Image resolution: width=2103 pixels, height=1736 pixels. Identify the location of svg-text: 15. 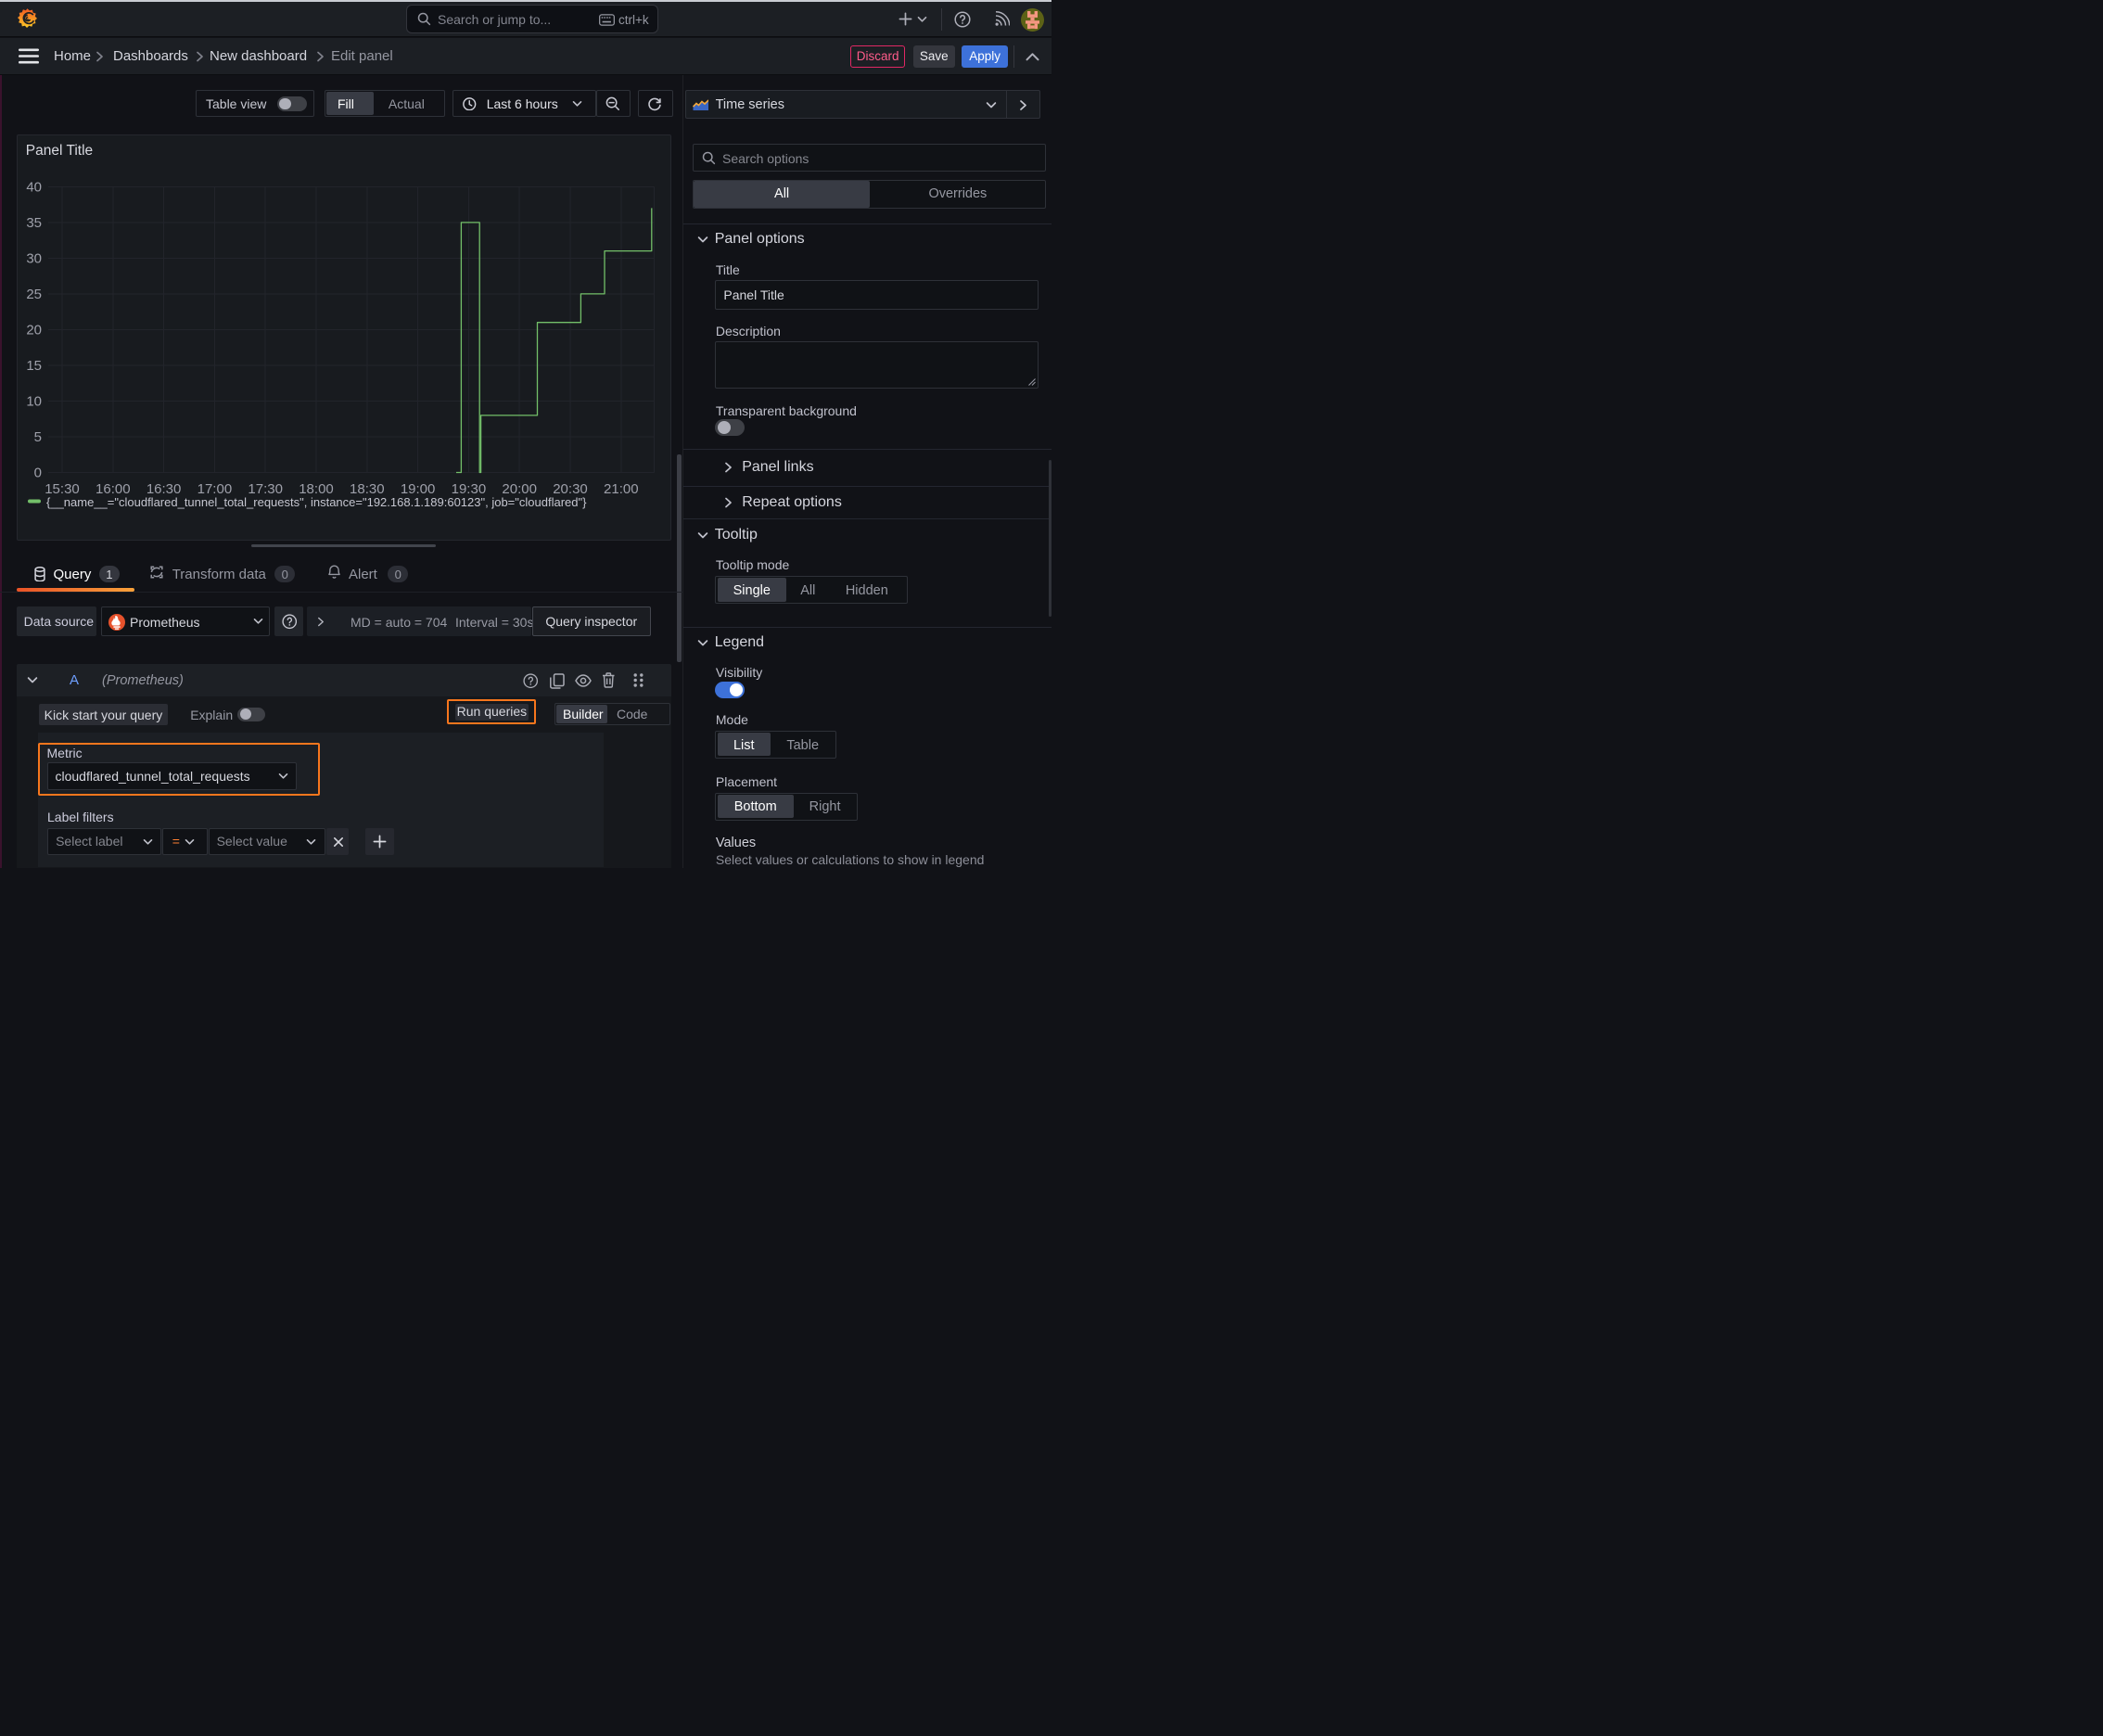
(34, 366).